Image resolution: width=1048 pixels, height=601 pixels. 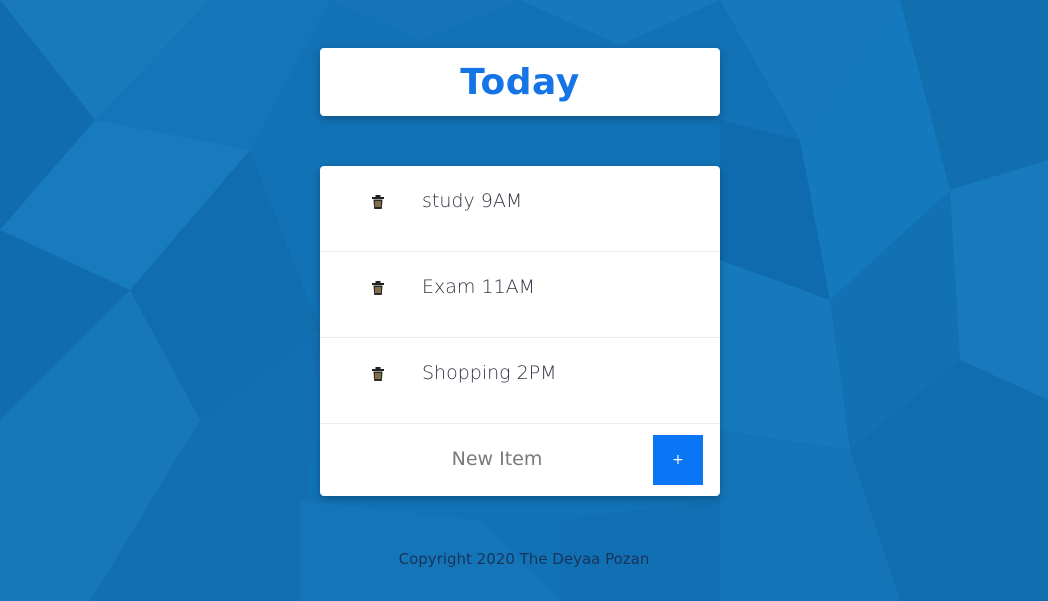 What do you see at coordinates (497, 459) in the screenshot?
I see `new-item-input` at bounding box center [497, 459].